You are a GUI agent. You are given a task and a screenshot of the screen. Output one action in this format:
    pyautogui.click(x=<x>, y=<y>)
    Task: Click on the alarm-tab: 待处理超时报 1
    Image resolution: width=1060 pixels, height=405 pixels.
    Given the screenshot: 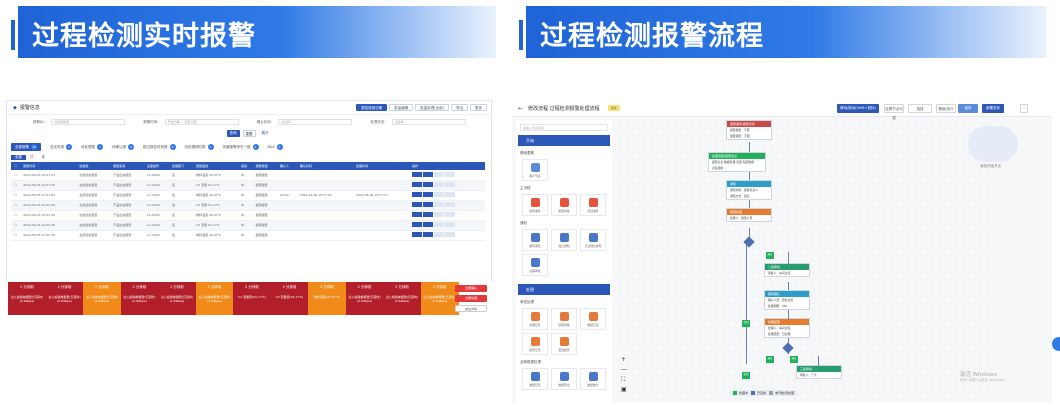 What is the action you would take?
    pyautogui.click(x=199, y=146)
    